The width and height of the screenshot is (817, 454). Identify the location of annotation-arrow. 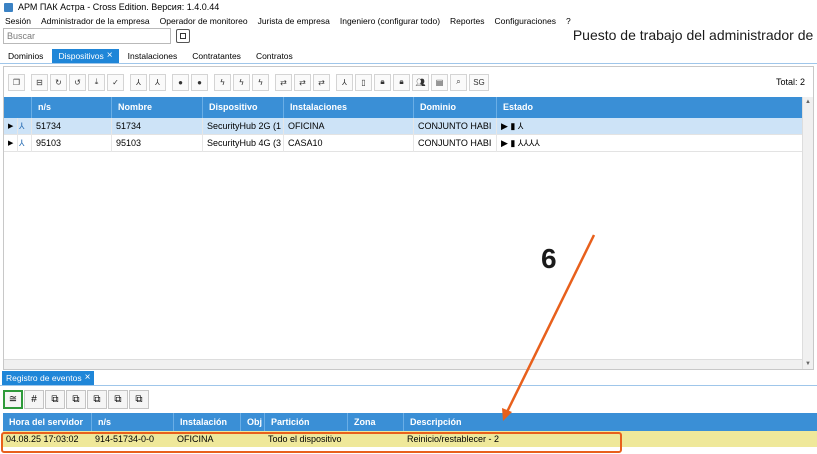
(549, 327).